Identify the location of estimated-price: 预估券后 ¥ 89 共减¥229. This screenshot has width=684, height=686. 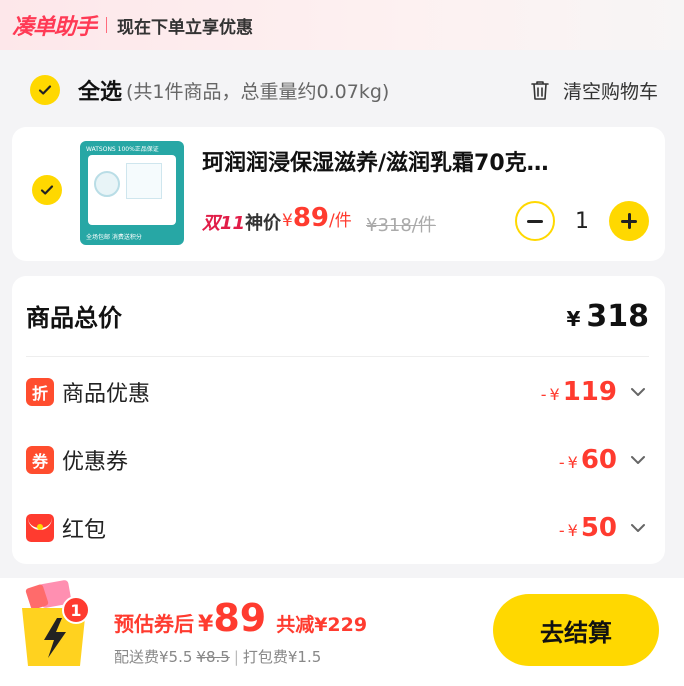
(240, 618).